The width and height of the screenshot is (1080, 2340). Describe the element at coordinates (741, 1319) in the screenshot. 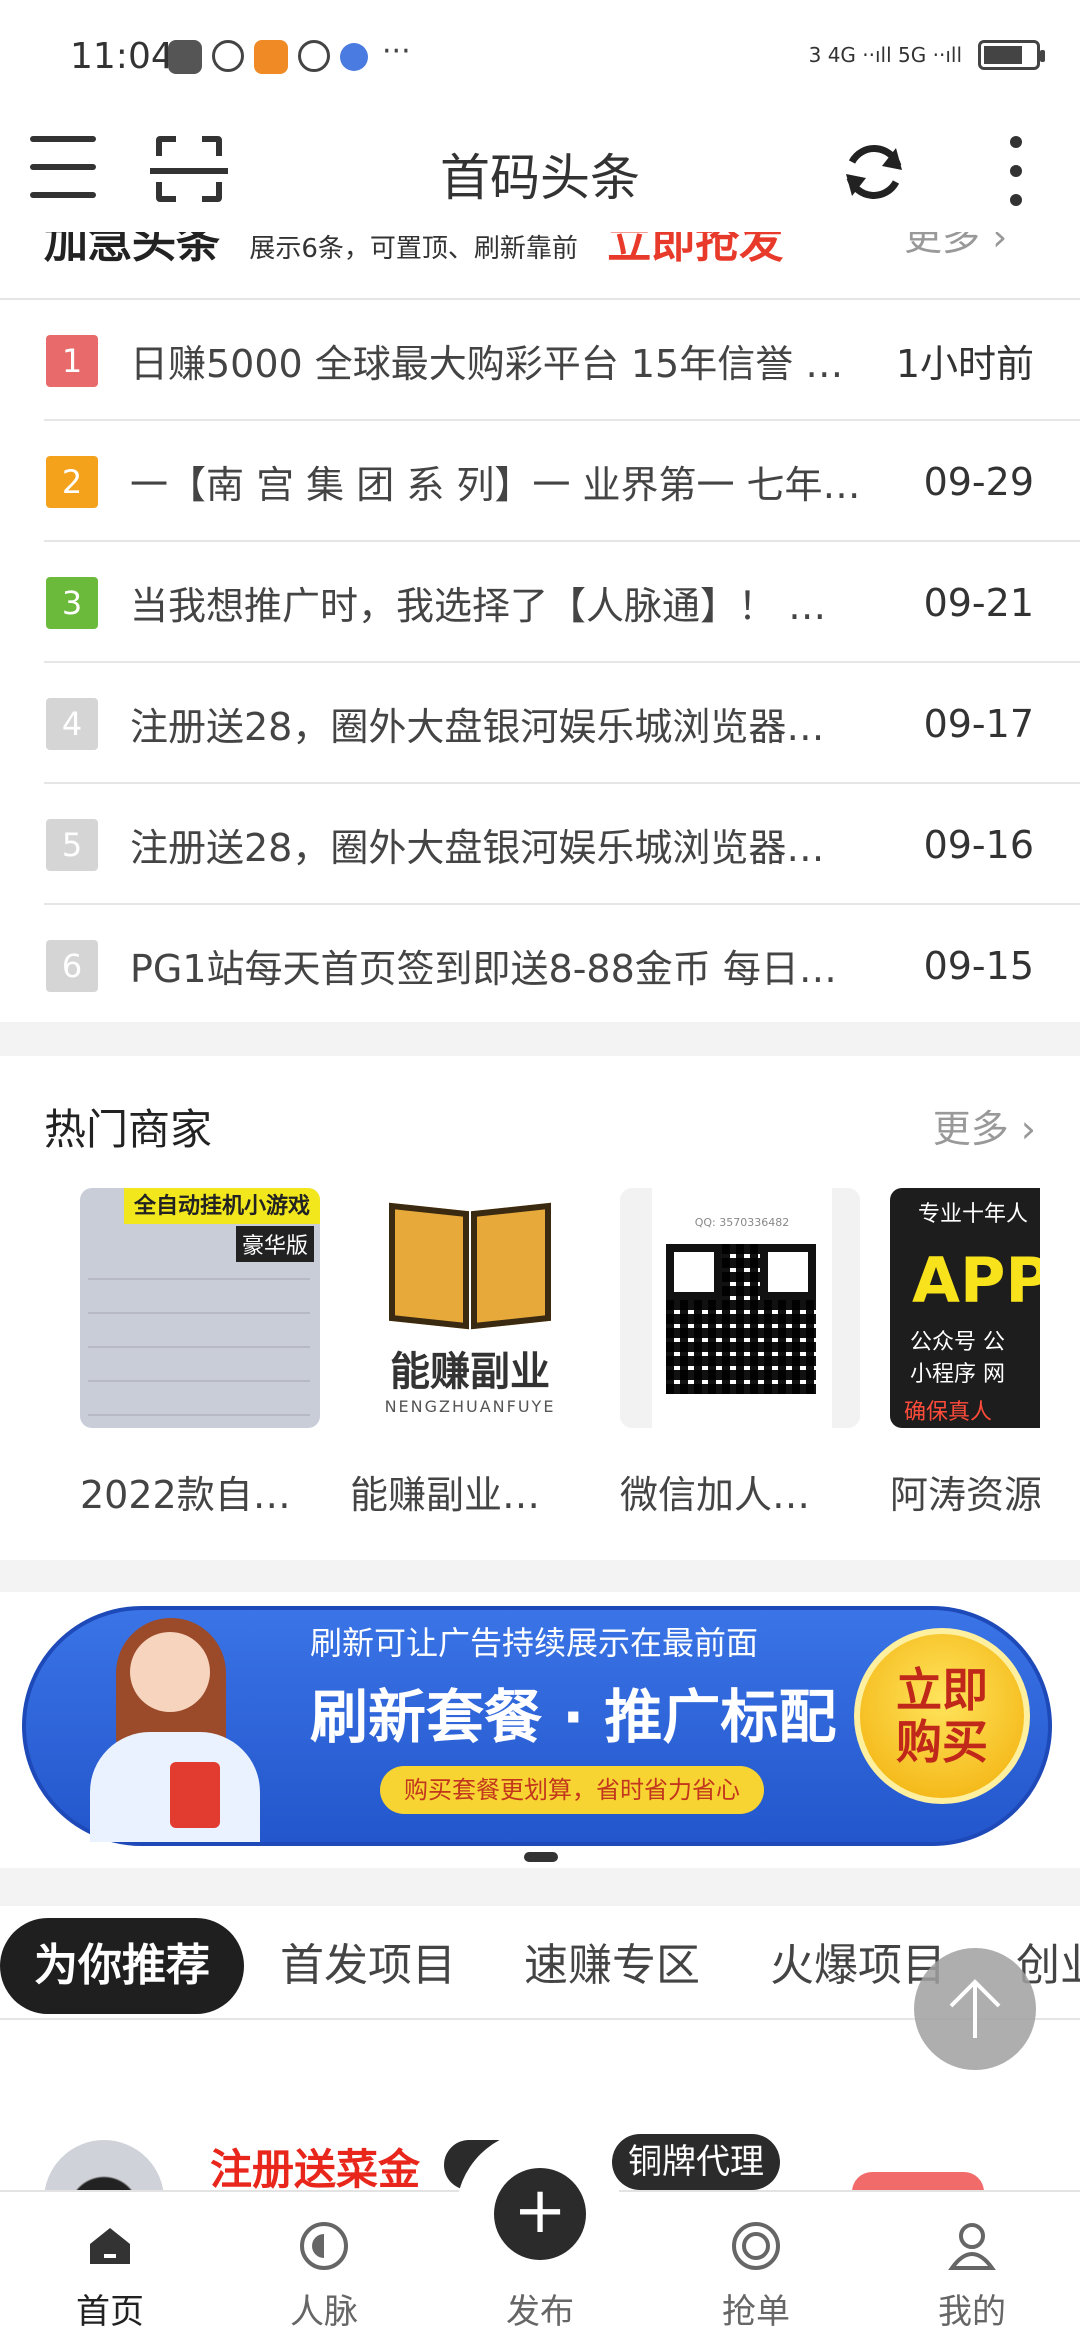

I see `qr-code-icon` at that location.